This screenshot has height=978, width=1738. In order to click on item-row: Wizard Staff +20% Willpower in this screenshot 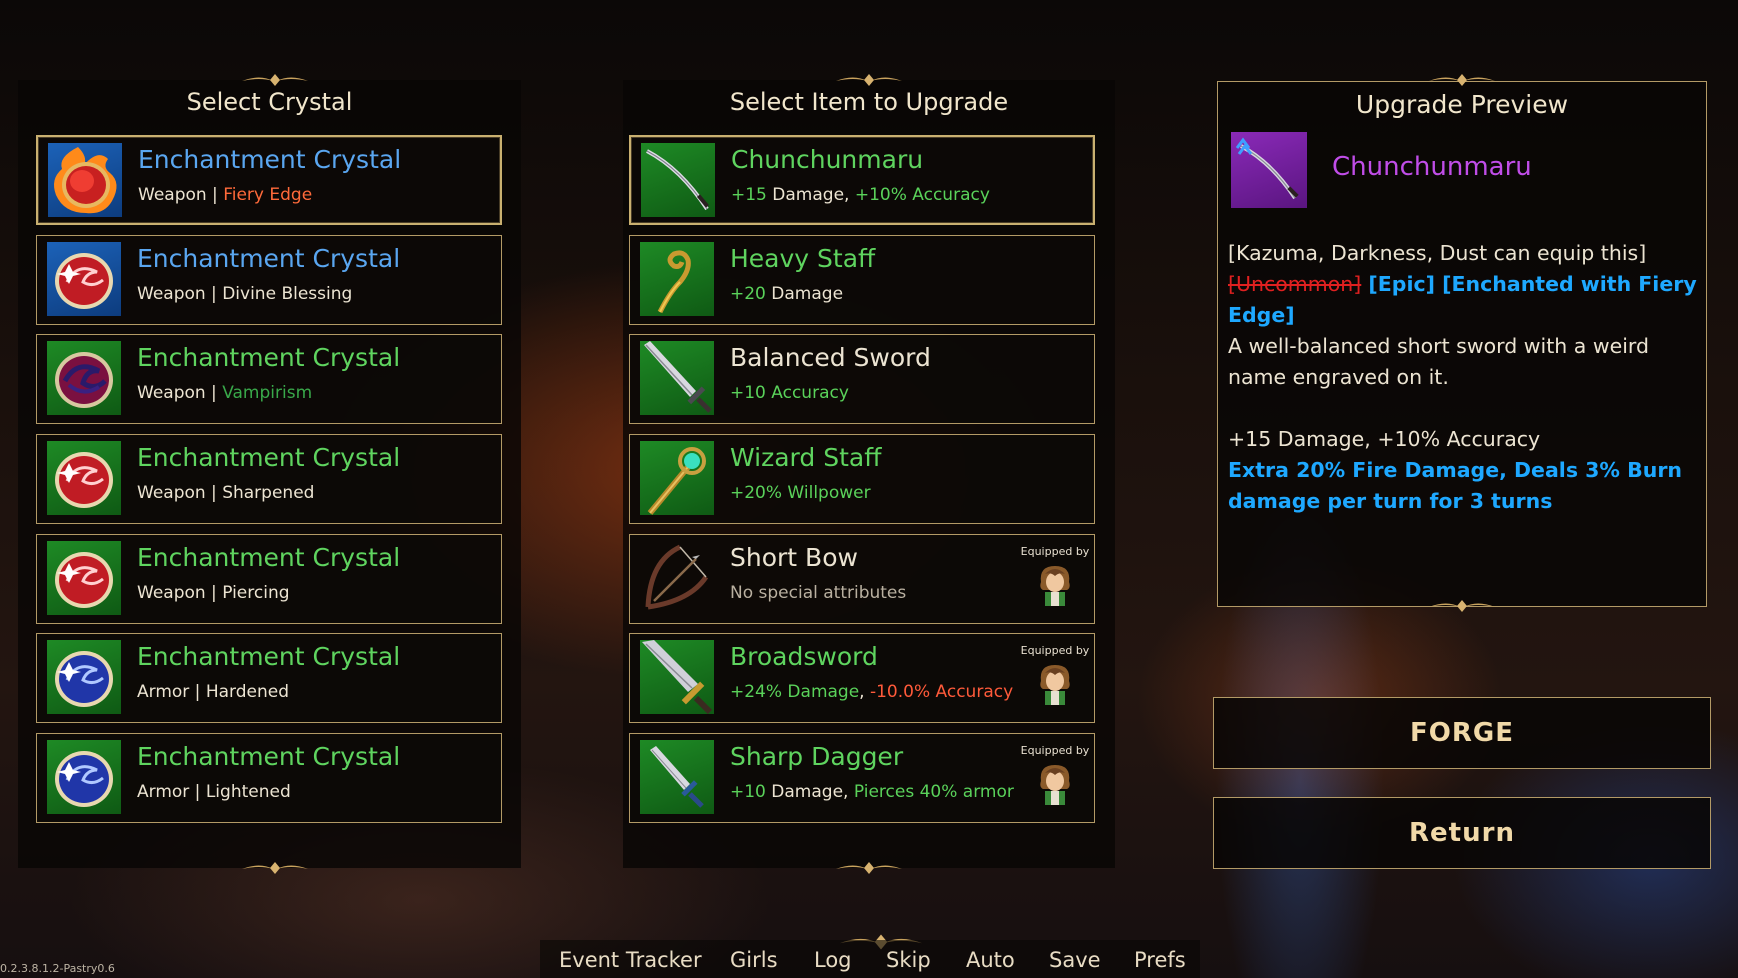, I will do `click(862, 479)`.